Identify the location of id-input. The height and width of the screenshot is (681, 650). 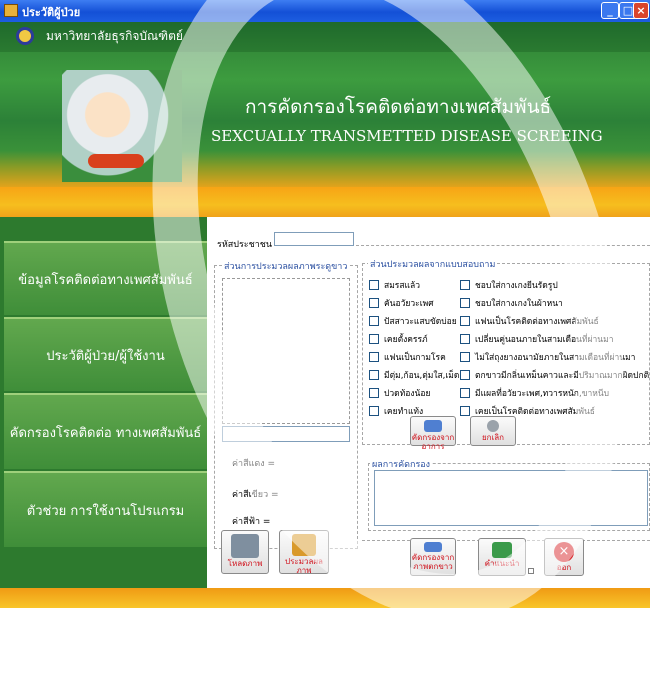
(314, 239).